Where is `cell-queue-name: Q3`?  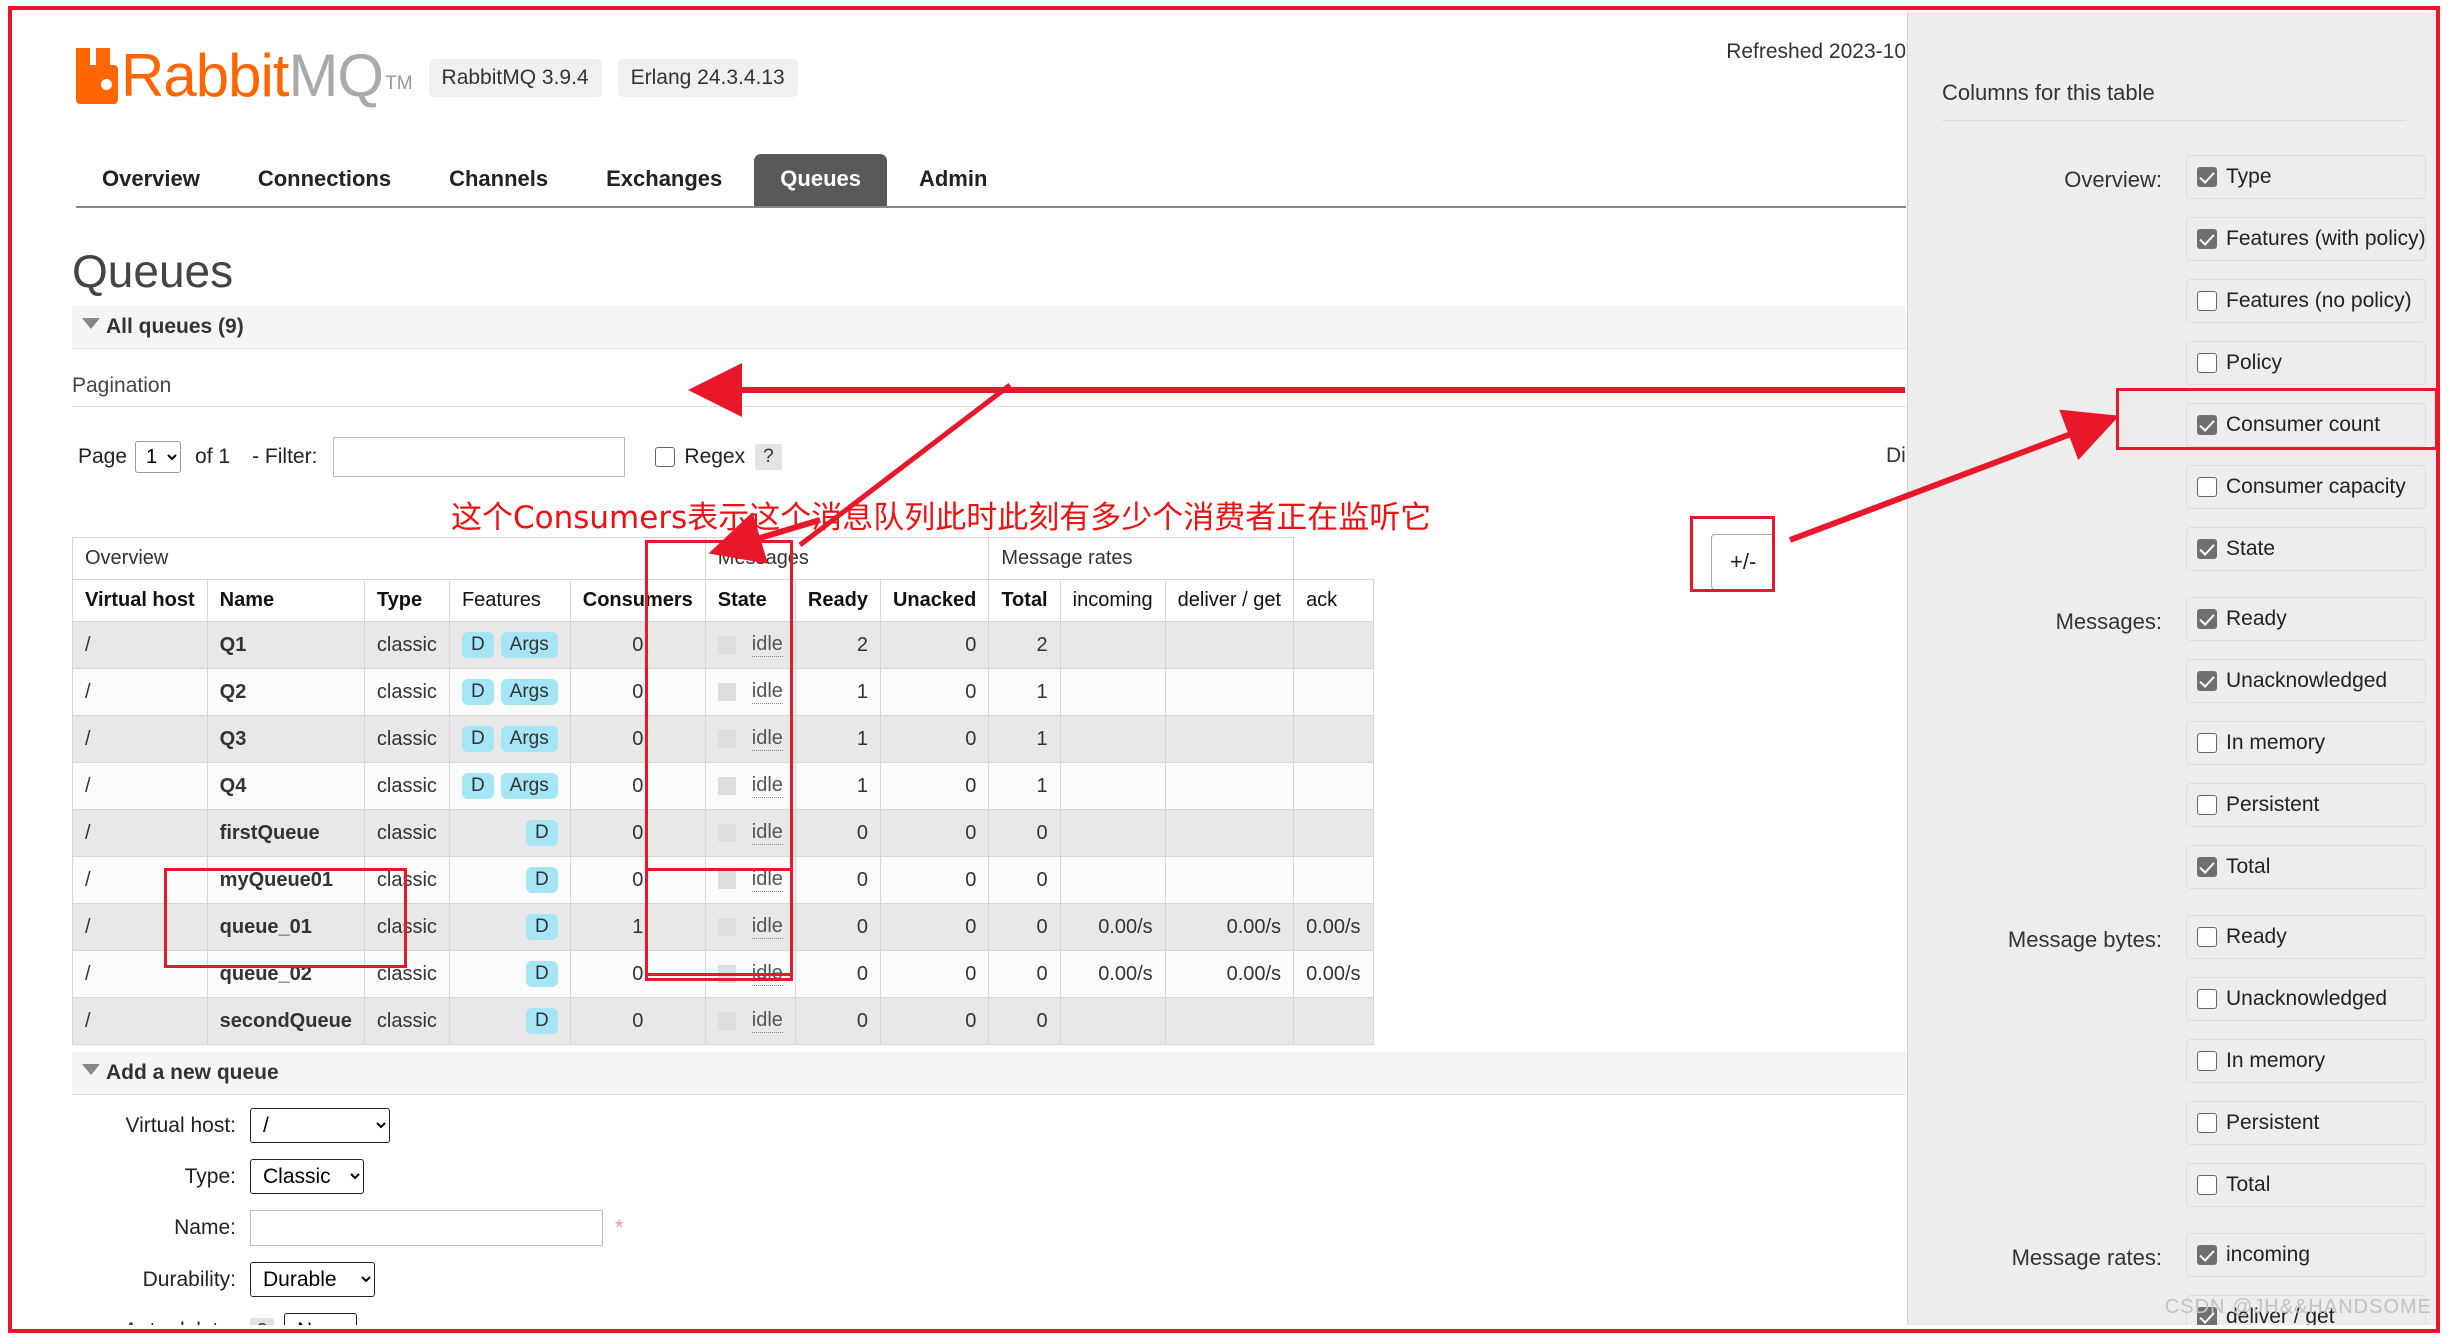
cell-queue-name: Q3 is located at coordinates (285, 739).